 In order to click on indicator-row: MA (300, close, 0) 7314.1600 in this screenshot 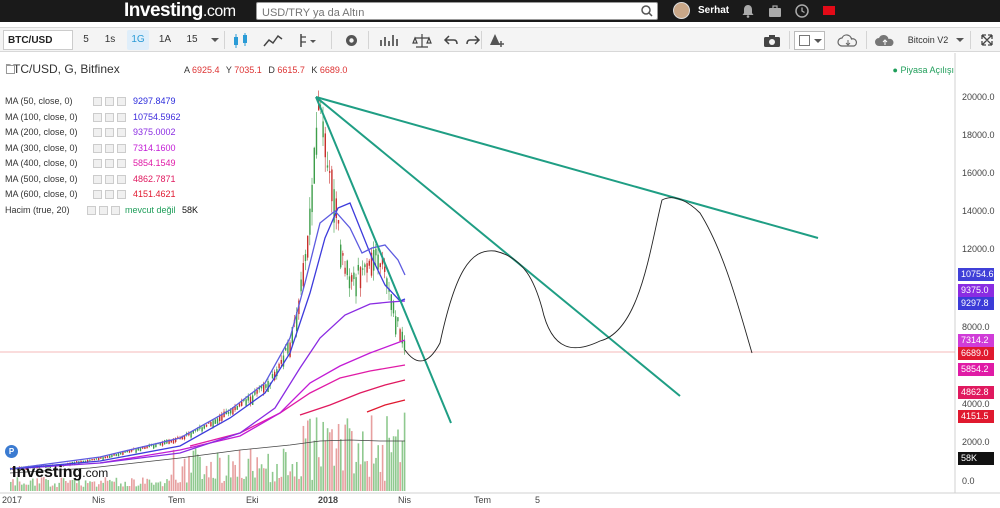, I will do `click(90, 148)`.